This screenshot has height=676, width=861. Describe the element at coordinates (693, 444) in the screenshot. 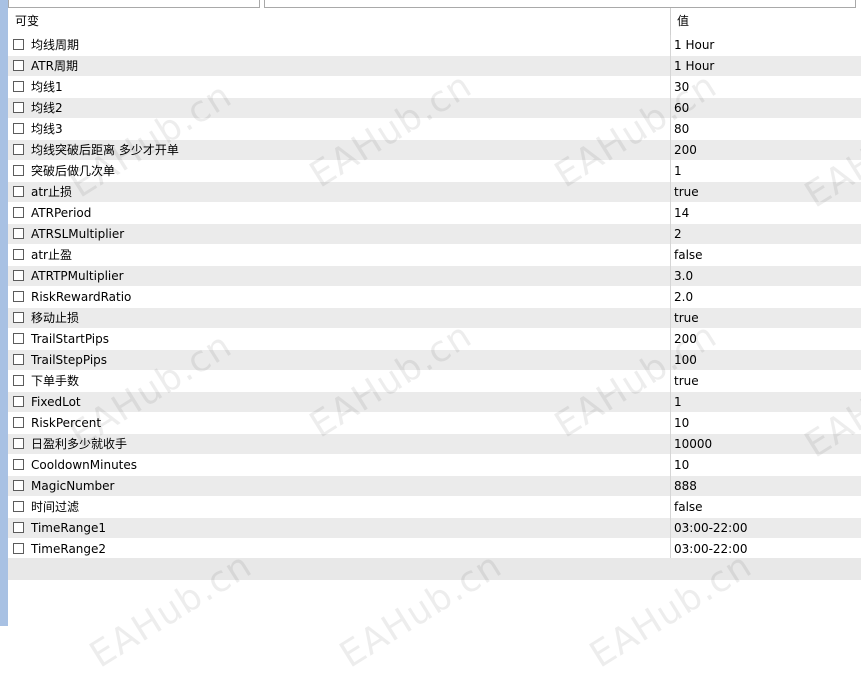

I see `param-value: 10000` at that location.